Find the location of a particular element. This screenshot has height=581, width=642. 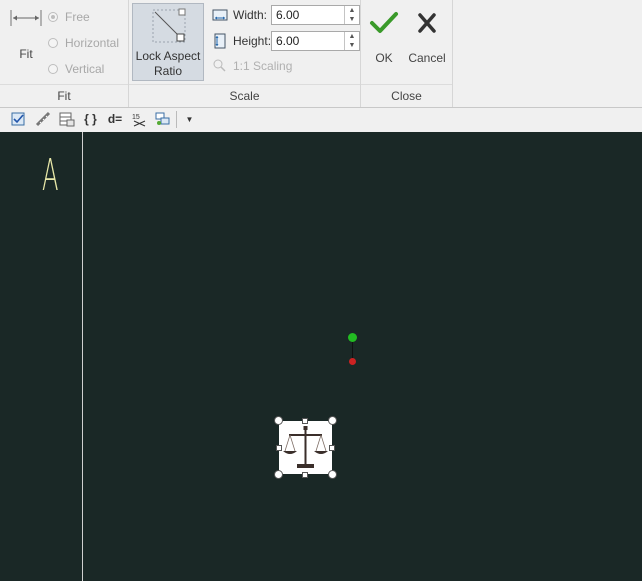

ok-button: OK is located at coordinates (384, 37).